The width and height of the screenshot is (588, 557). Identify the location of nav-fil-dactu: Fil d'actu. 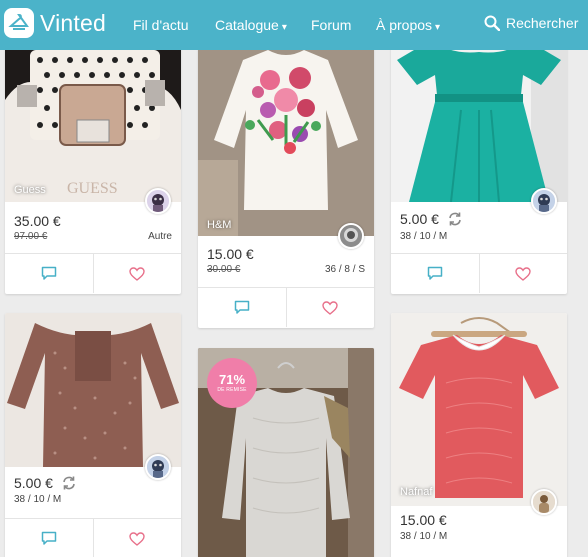
(161, 25).